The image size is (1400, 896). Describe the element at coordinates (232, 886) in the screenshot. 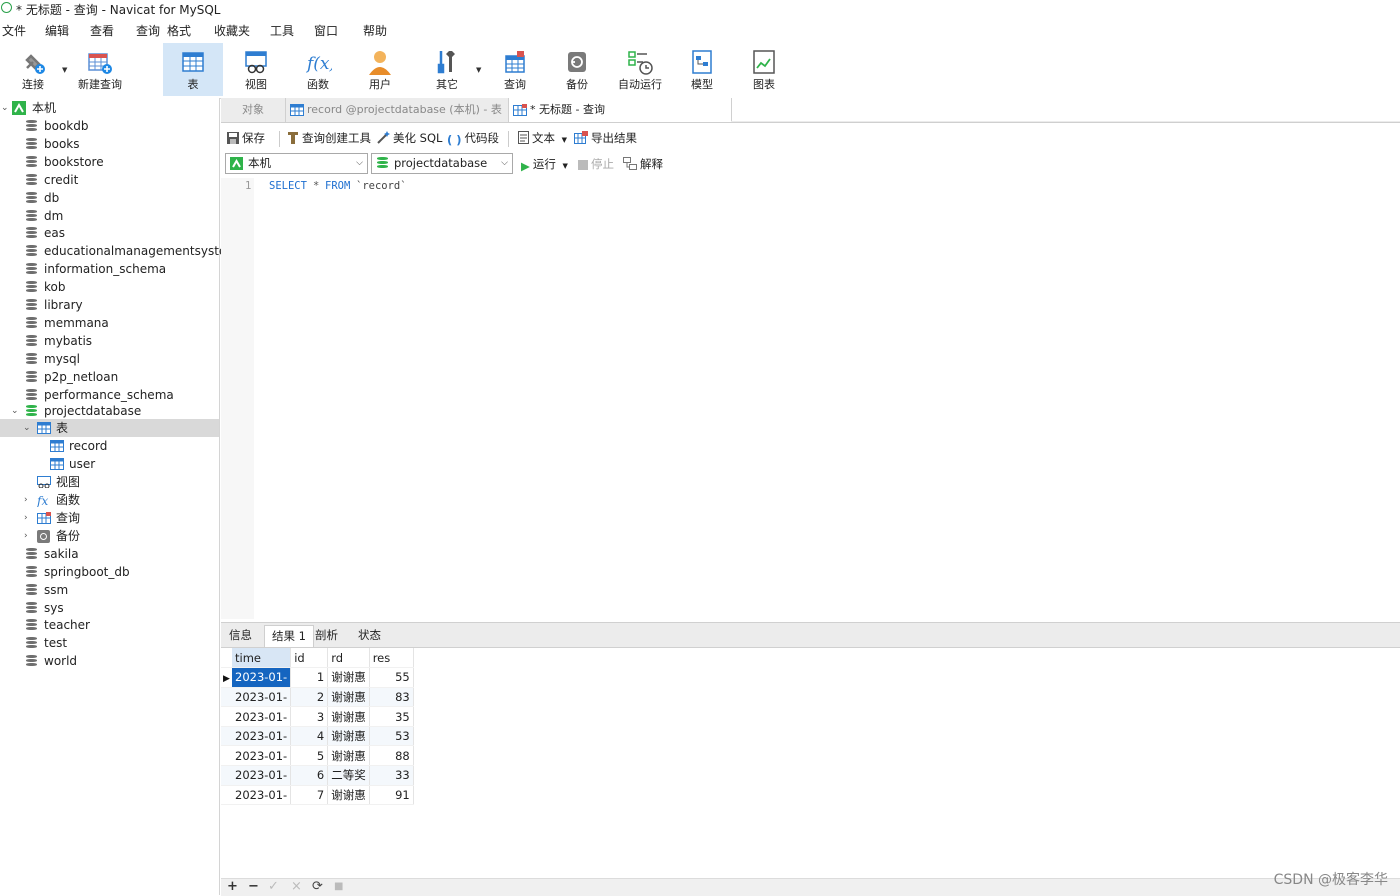

I see `add-record-button: +` at that location.